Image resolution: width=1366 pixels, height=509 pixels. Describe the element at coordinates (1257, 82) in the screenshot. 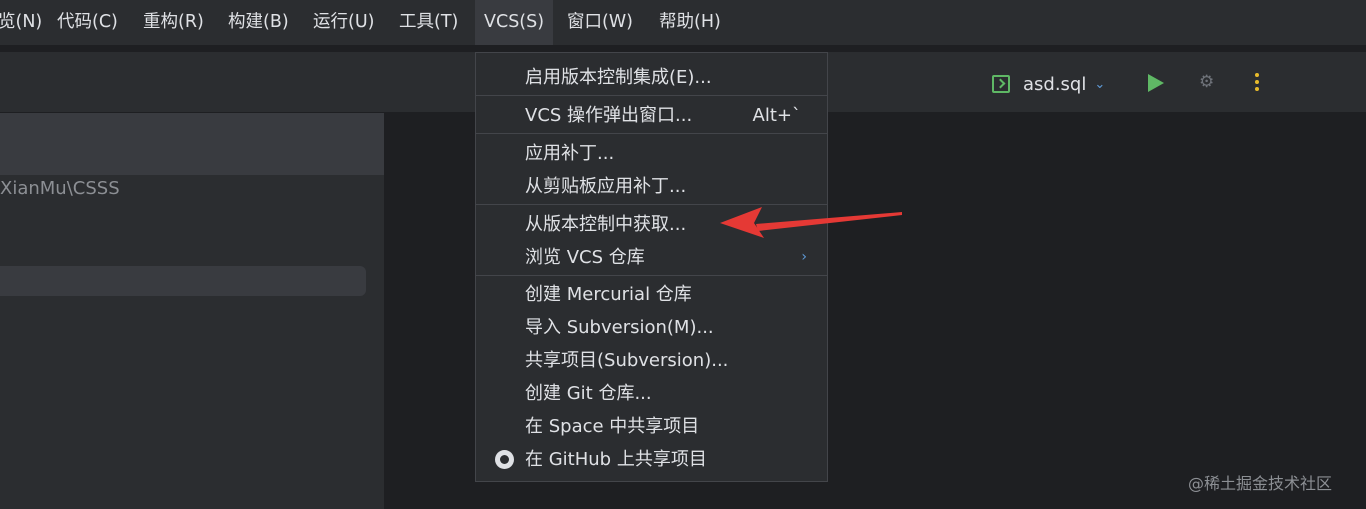

I see `more-vertical-icon` at that location.